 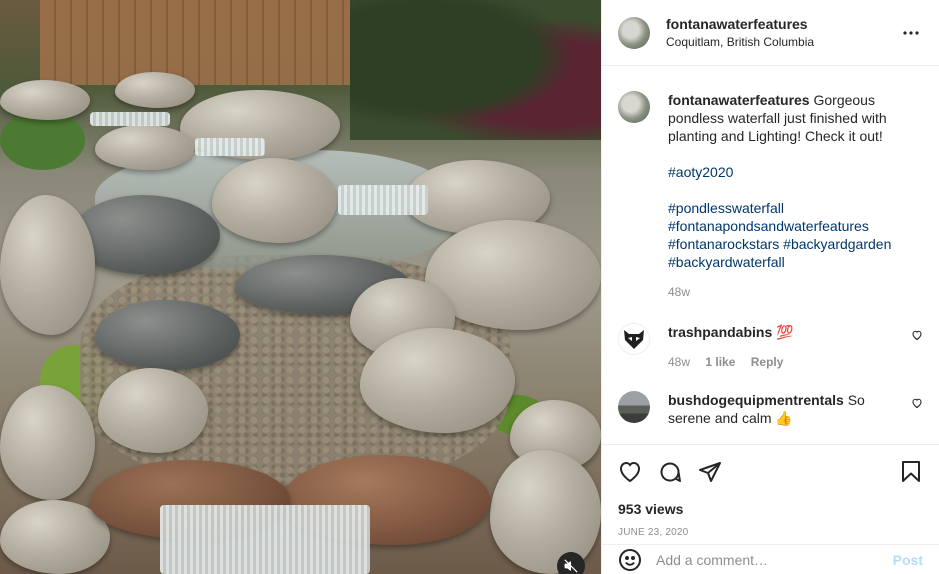 I want to click on comment-icon, so click(x=670, y=472).